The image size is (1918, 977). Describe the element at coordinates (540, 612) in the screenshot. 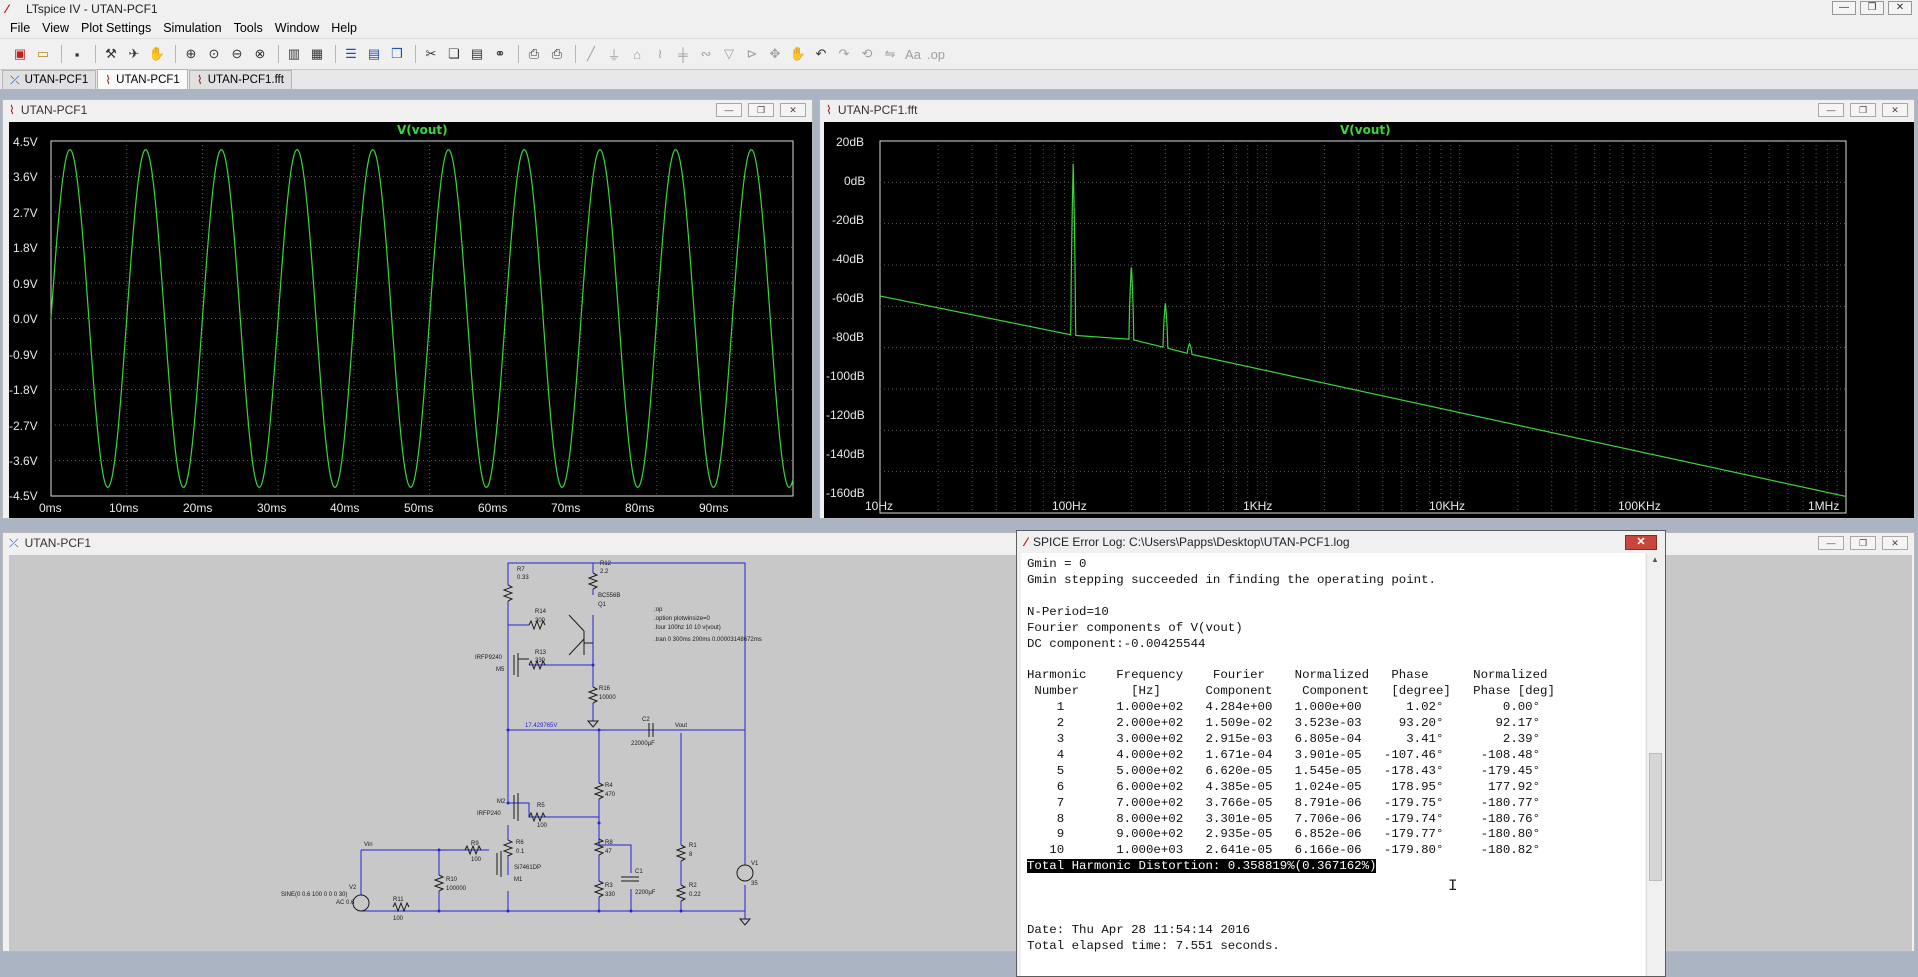

I see `r14-label: R14` at that location.